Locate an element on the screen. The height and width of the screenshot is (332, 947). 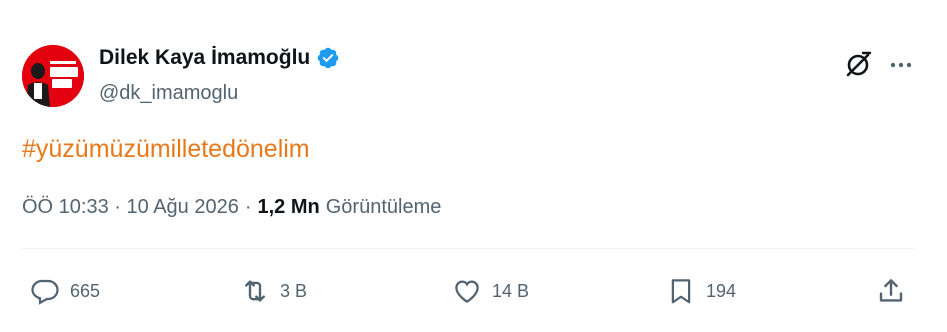
reply-icon is located at coordinates (45, 292).